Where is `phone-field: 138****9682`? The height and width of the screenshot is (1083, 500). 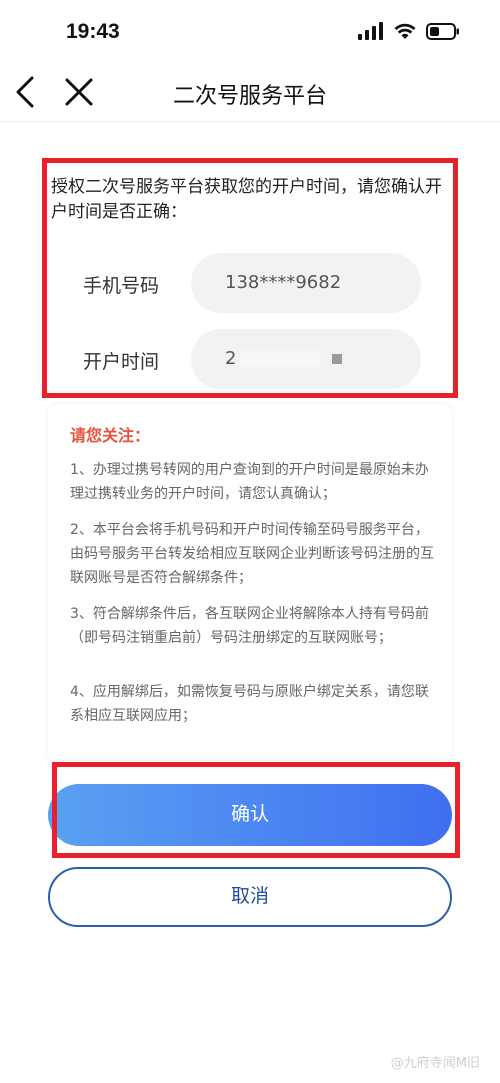 phone-field: 138****9682 is located at coordinates (306, 283).